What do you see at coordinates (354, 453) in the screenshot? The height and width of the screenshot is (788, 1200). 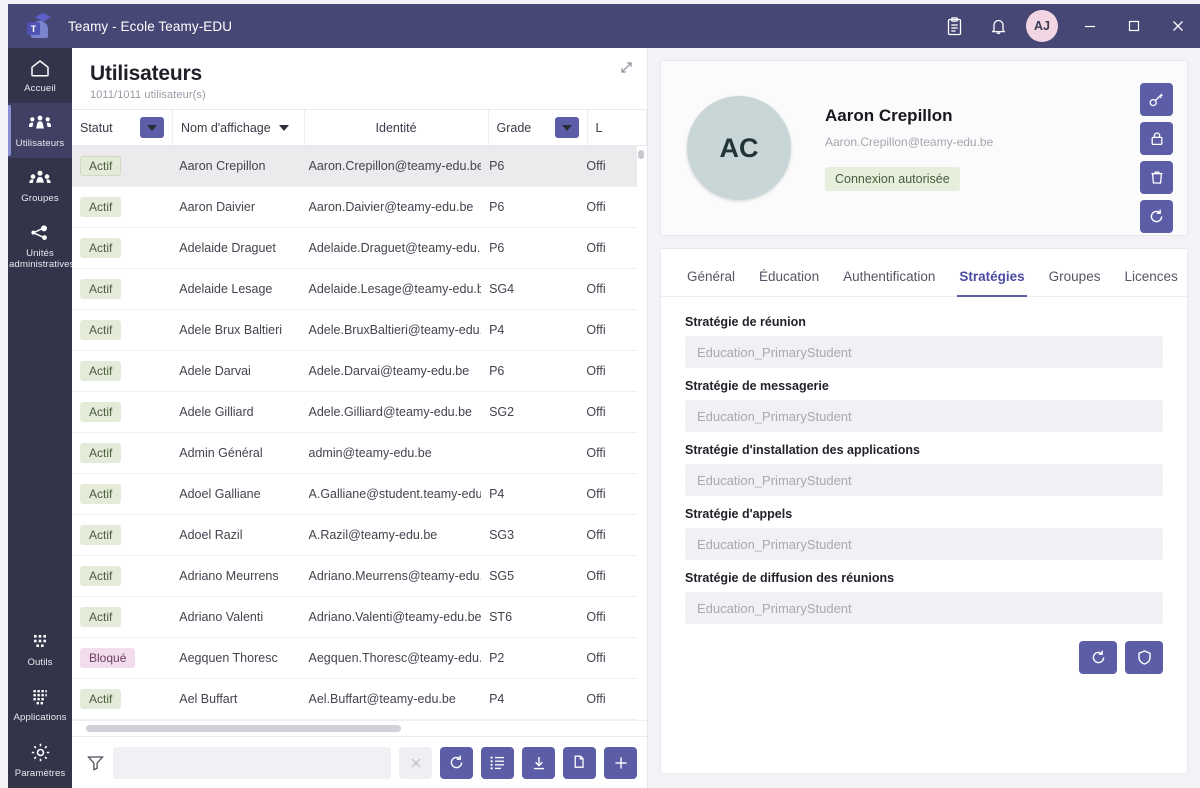 I see `table-row: Actif Admin Général admin@teamy-edu.be Offi` at bounding box center [354, 453].